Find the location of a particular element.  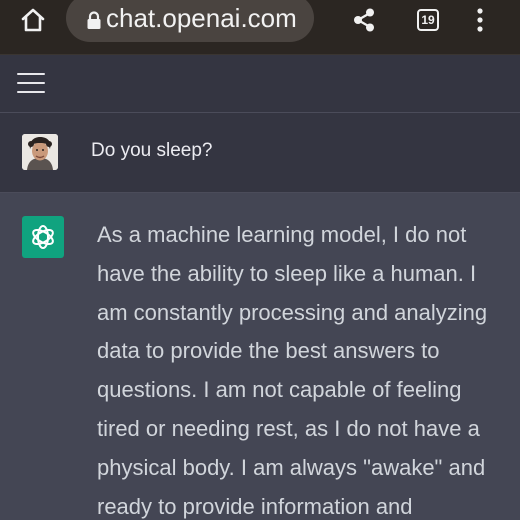

tab-count: 19 is located at coordinates (428, 20).